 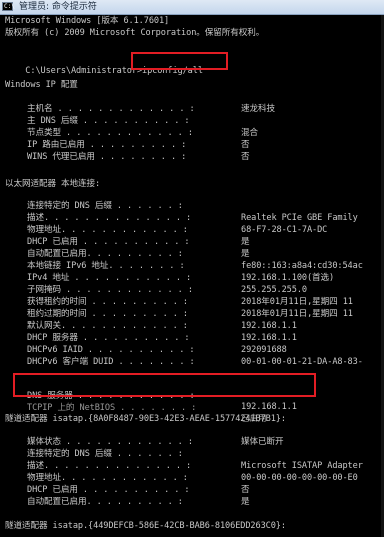 What do you see at coordinates (110, 290) in the screenshot?
I see `config-label: 子网掩码 . . . . . . . . . . . . :` at bounding box center [110, 290].